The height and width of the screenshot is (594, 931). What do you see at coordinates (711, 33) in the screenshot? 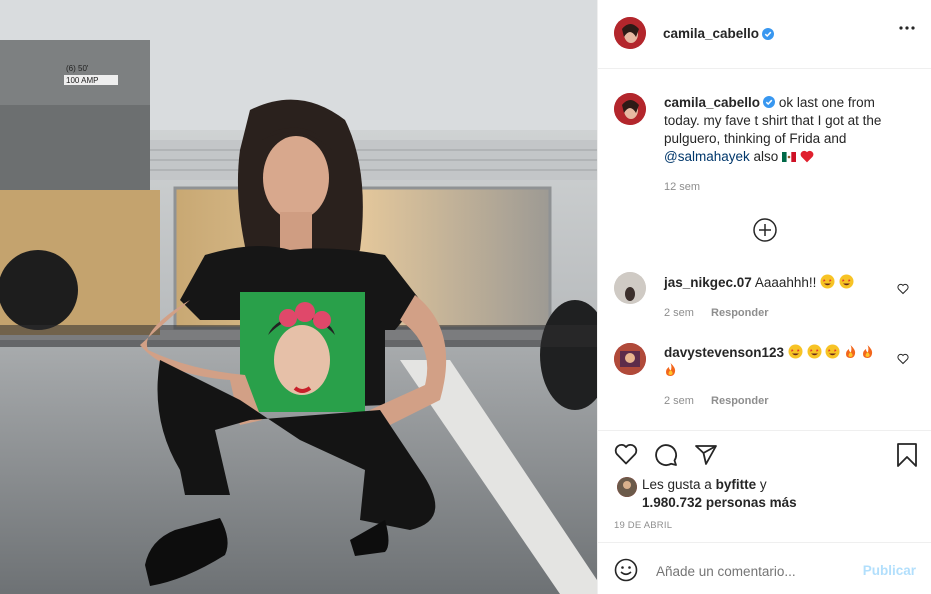
I see `author-username: camila_cabello` at bounding box center [711, 33].